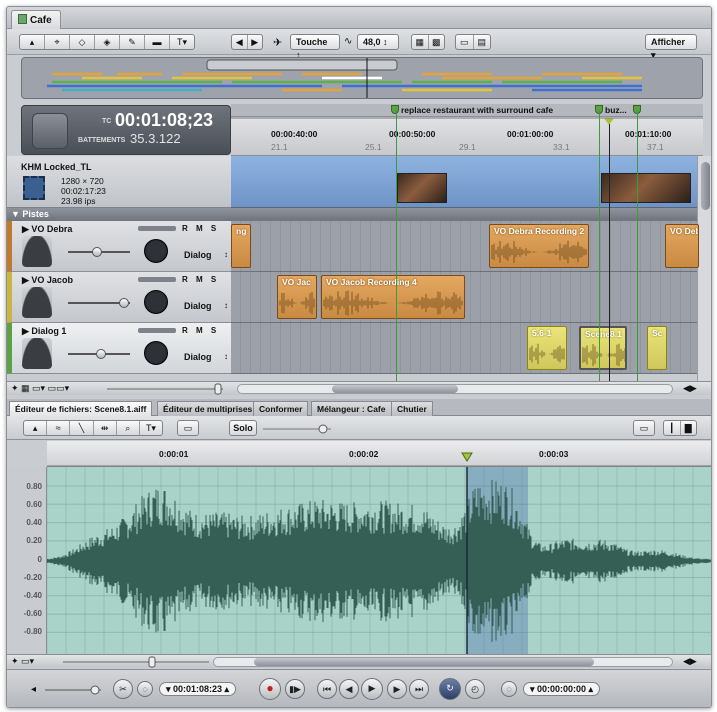 The width and height of the screenshot is (717, 712). What do you see at coordinates (198, 689) in the screenshot?
I see `playhead-timecode-field: ▾ 00:01:08:23 ▴` at bounding box center [198, 689].